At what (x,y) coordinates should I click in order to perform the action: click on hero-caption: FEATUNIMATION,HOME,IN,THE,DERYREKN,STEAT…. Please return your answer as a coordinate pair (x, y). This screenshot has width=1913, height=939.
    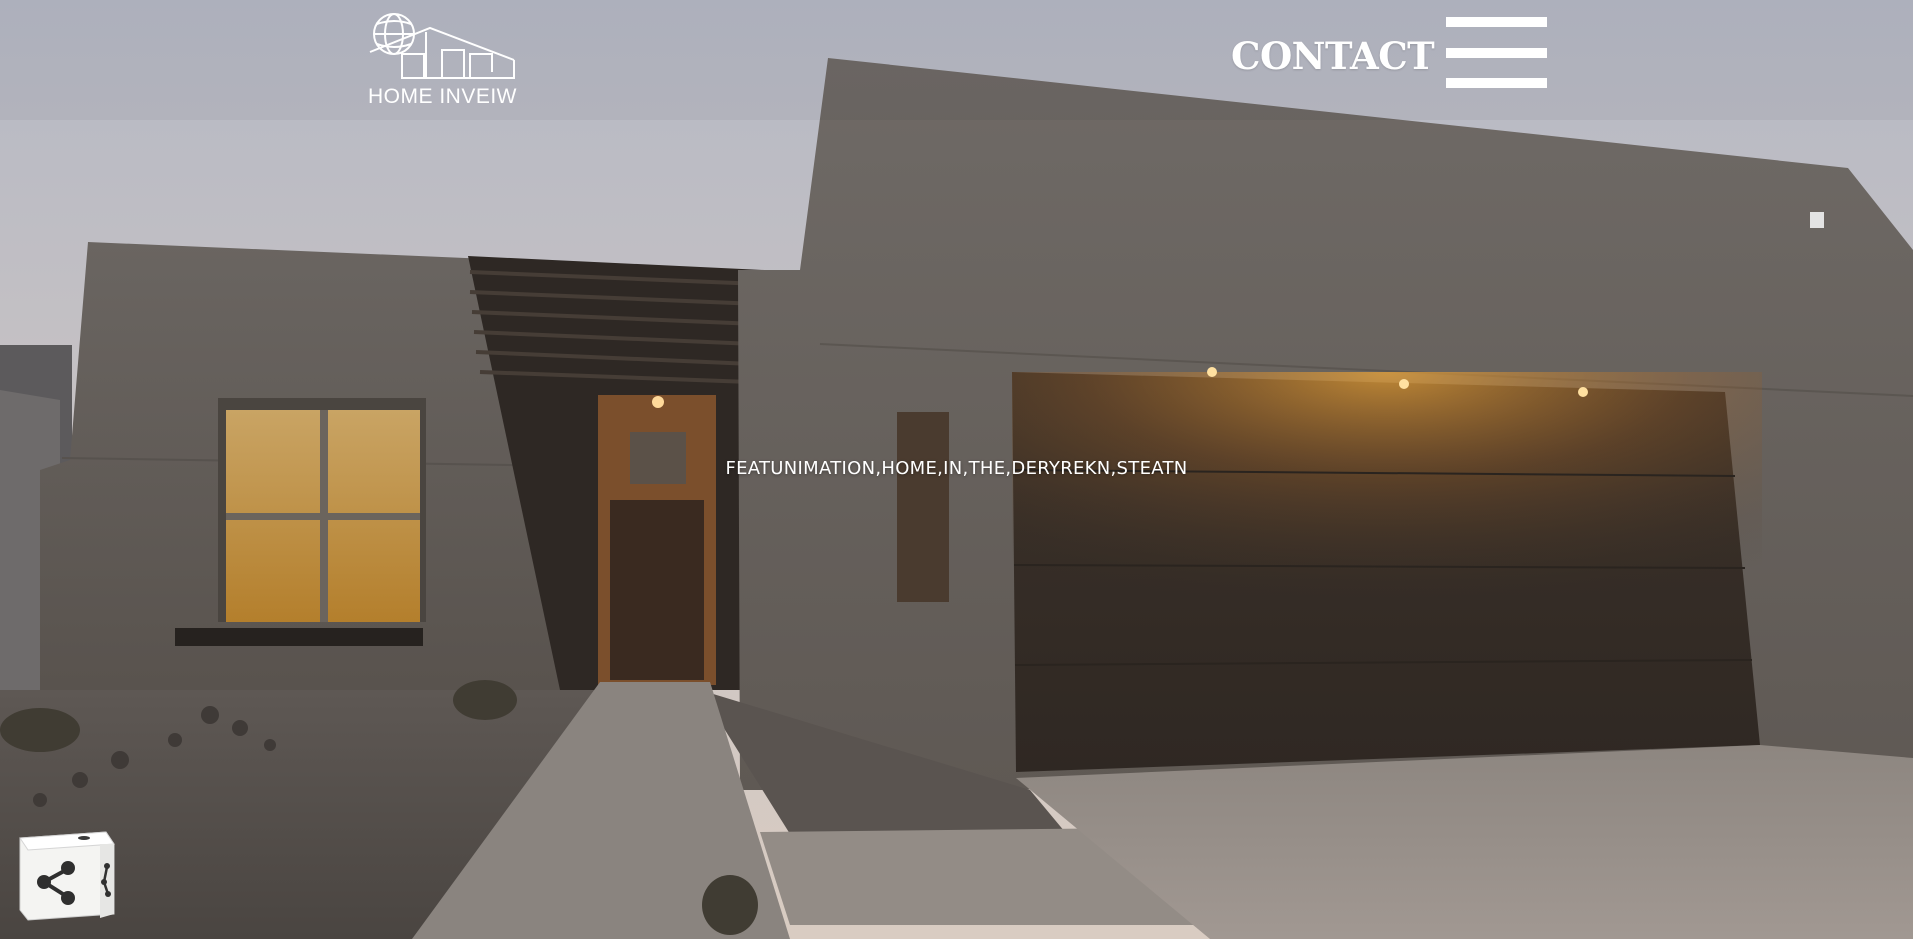
    Looking at the image, I should click on (956, 468).